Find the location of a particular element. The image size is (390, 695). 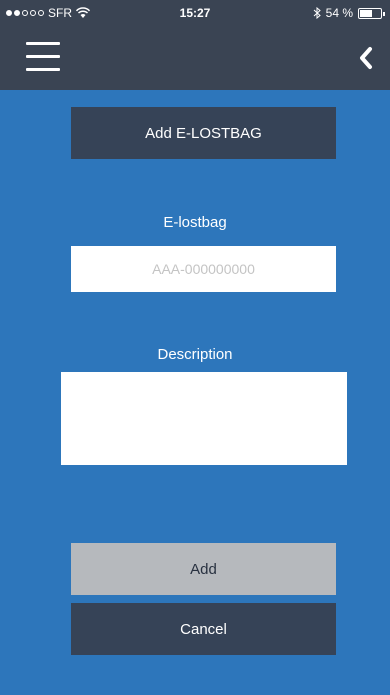

add-elostbag-header-button: Add E-LOSTBAG is located at coordinates (203, 133).